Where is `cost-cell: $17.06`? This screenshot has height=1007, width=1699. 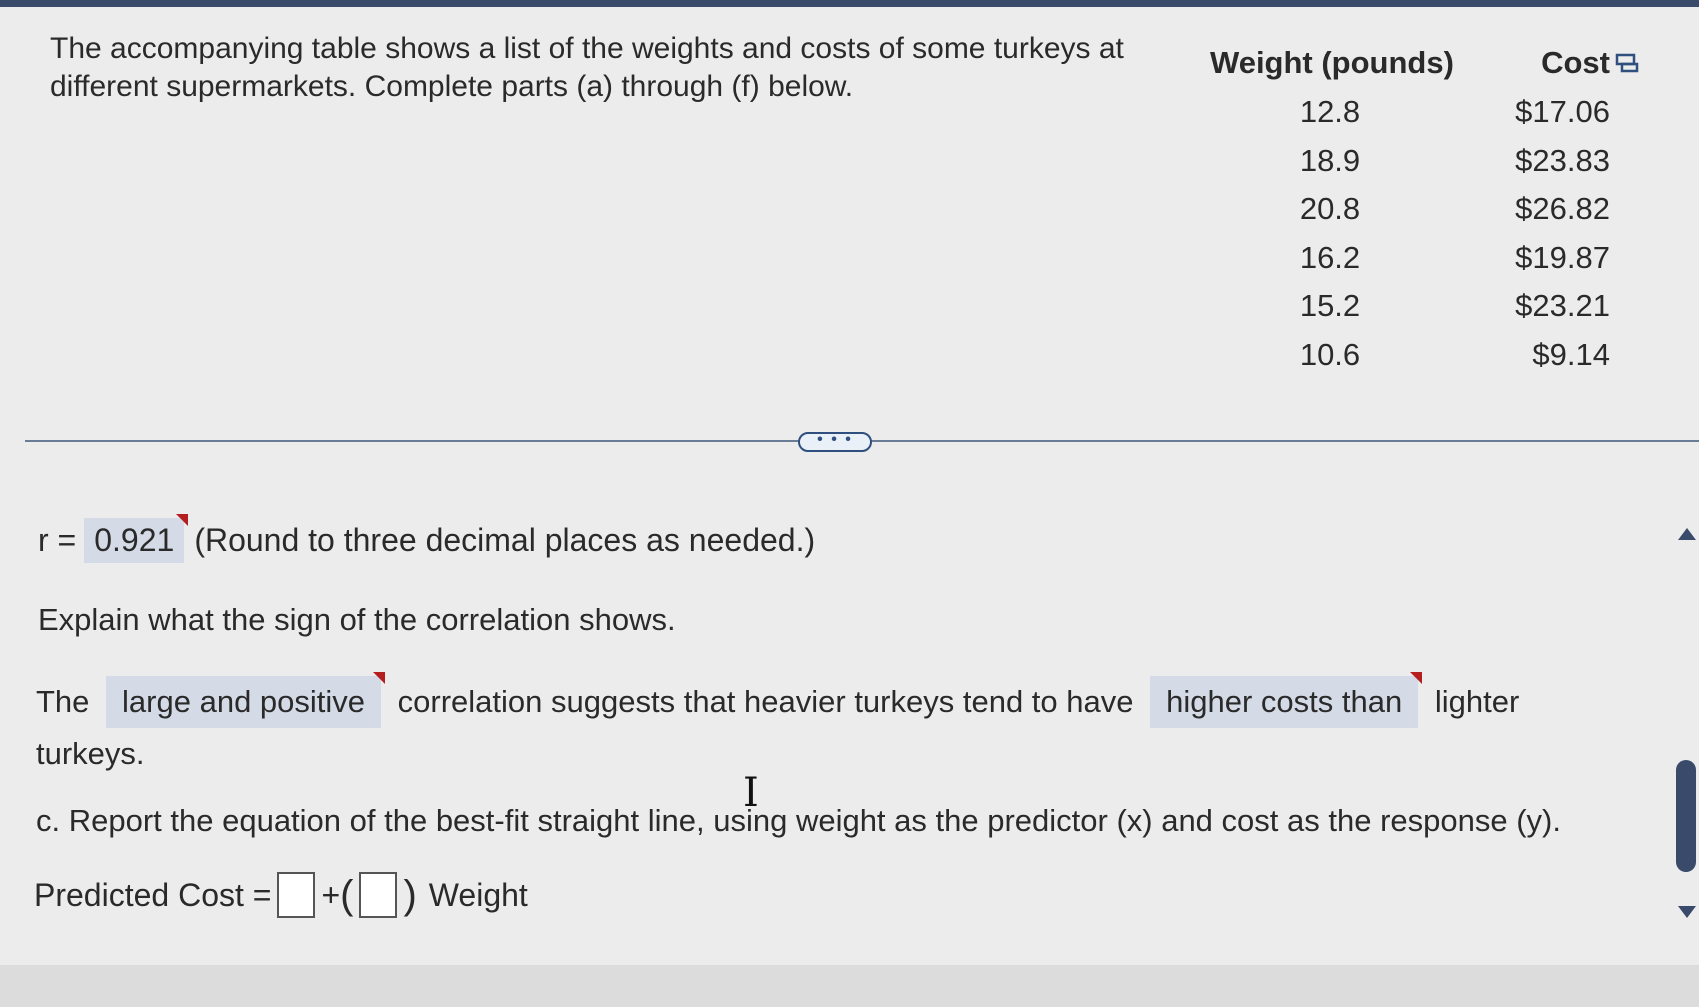
cost-cell: $17.06 is located at coordinates (1562, 112).